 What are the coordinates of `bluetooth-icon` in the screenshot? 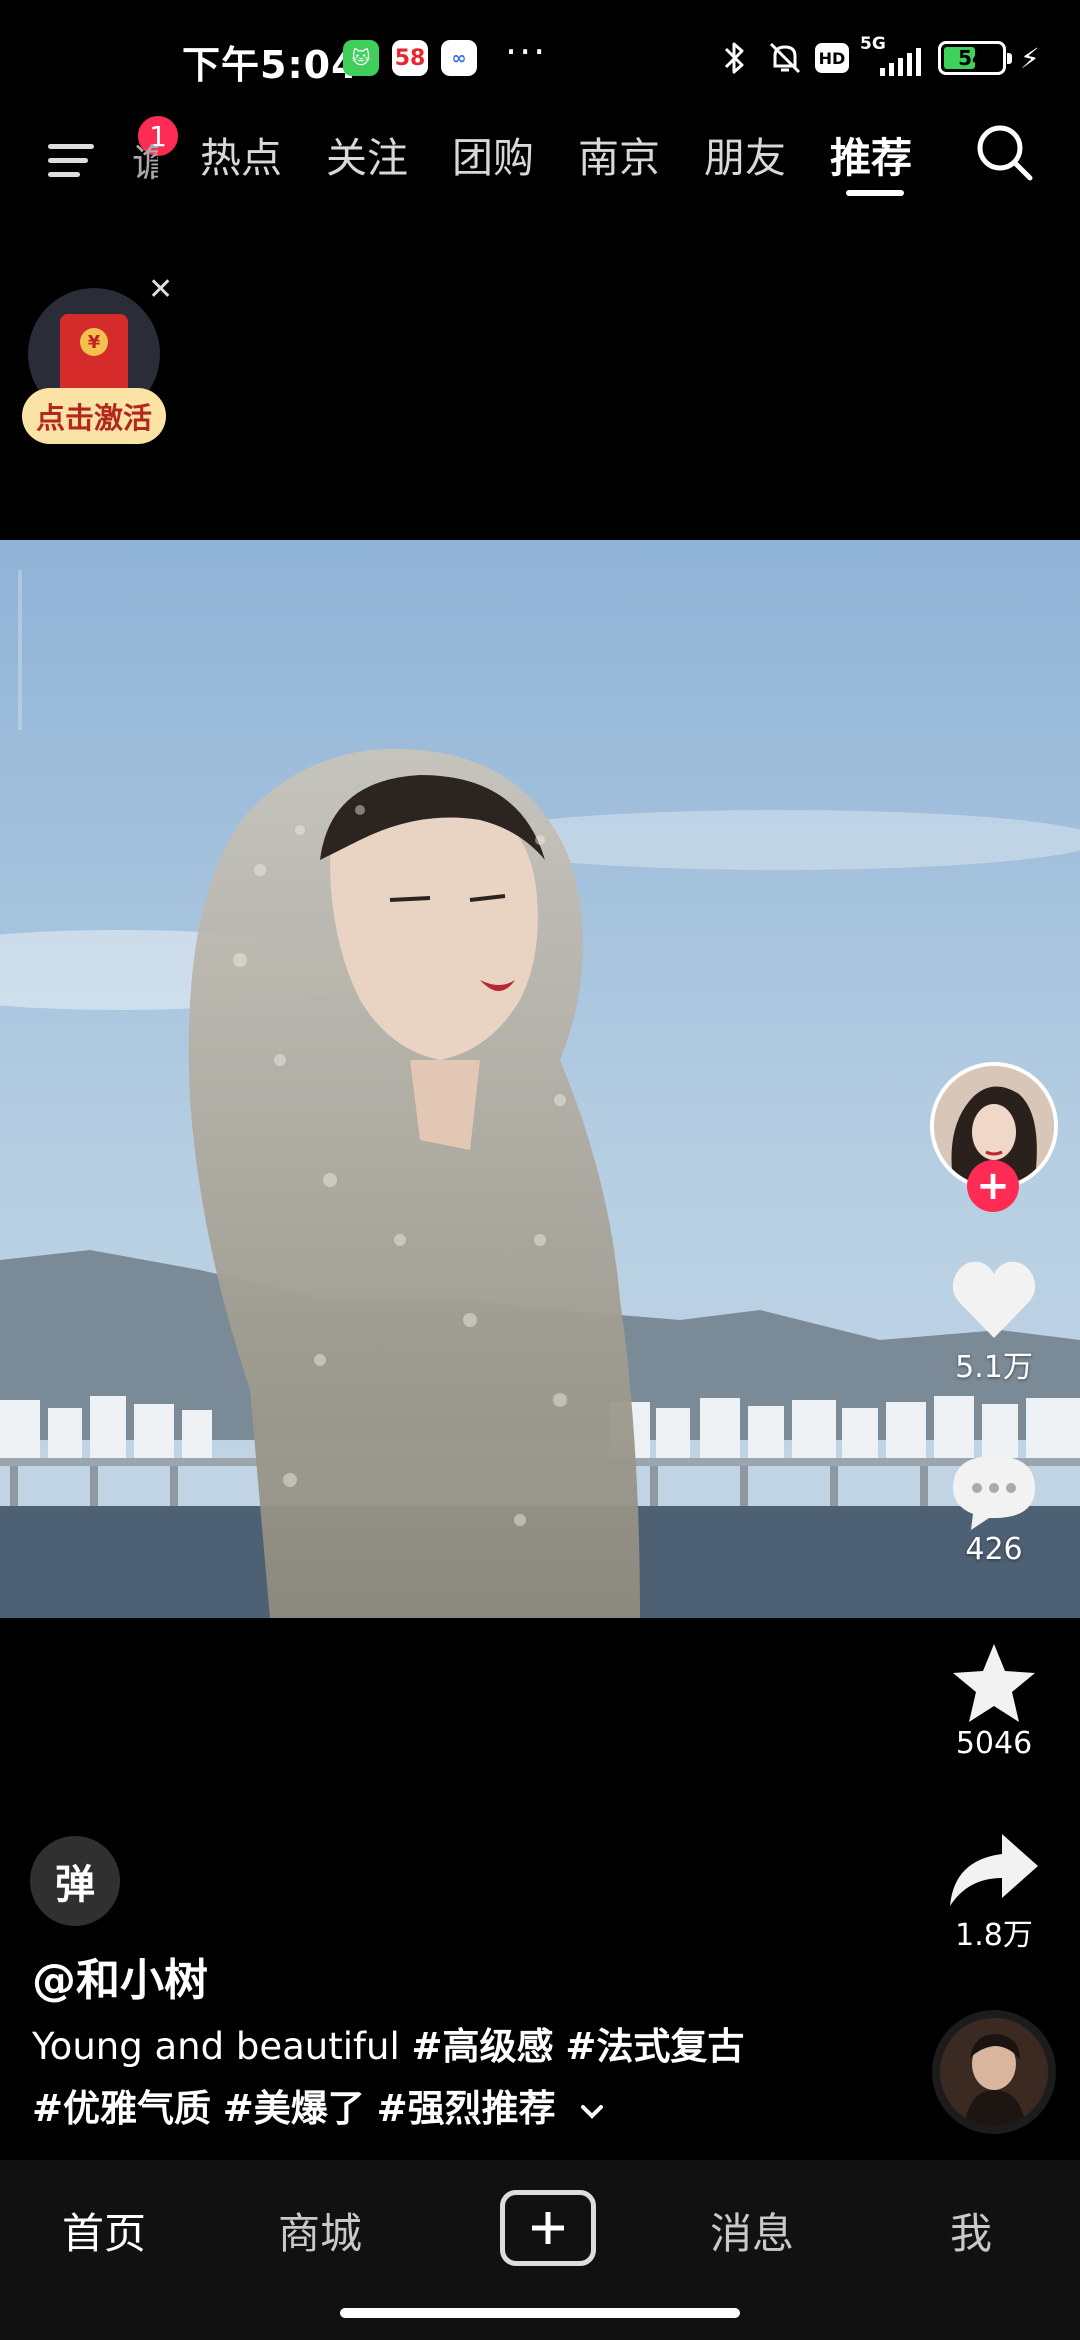 It's located at (735, 58).